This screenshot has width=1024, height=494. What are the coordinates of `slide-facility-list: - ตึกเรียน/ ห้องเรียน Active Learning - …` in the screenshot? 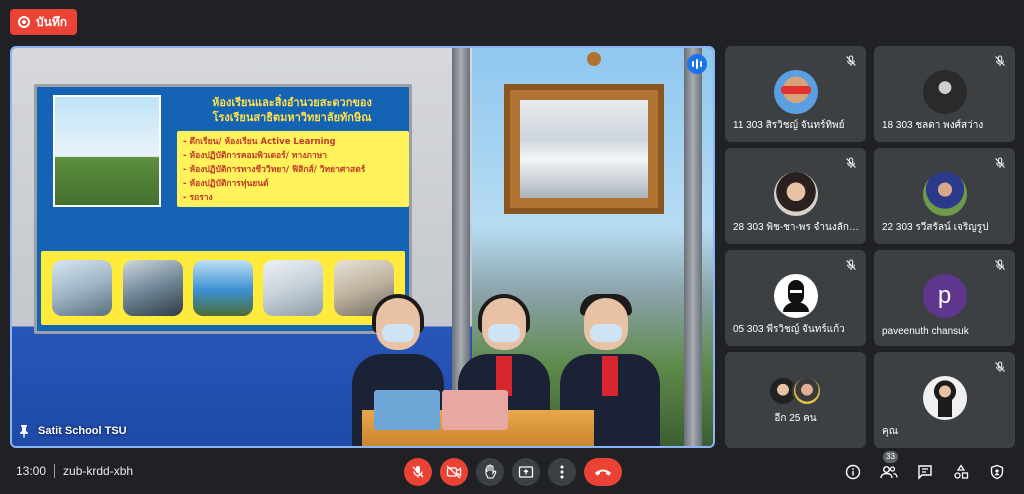 It's located at (293, 169).